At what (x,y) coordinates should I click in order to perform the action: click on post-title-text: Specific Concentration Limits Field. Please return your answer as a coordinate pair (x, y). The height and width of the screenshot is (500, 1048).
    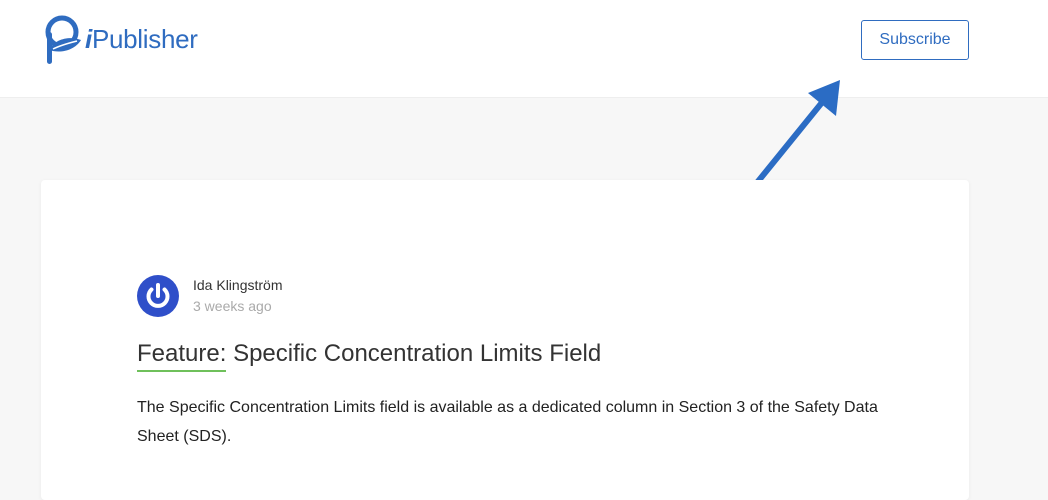
    Looking at the image, I should click on (417, 353).